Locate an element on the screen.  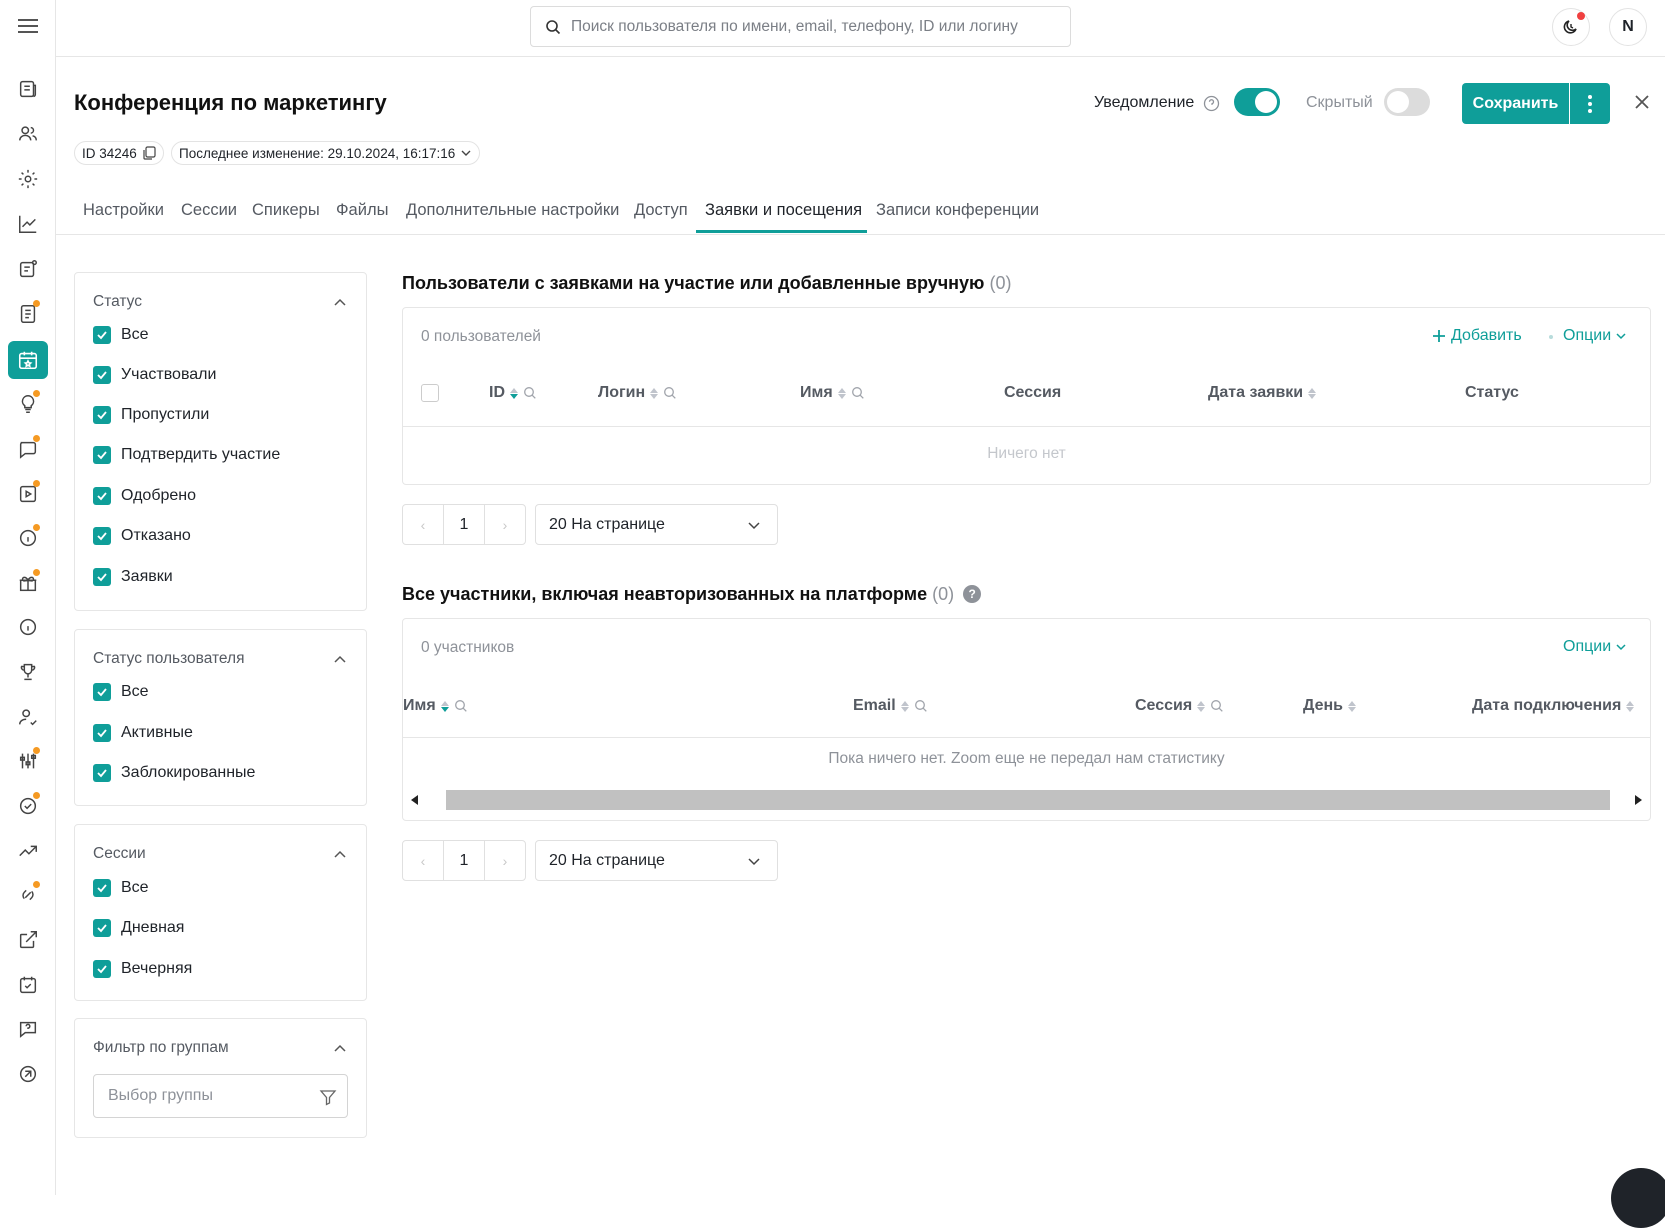
column-header-id: ID is located at coordinates (513, 393).